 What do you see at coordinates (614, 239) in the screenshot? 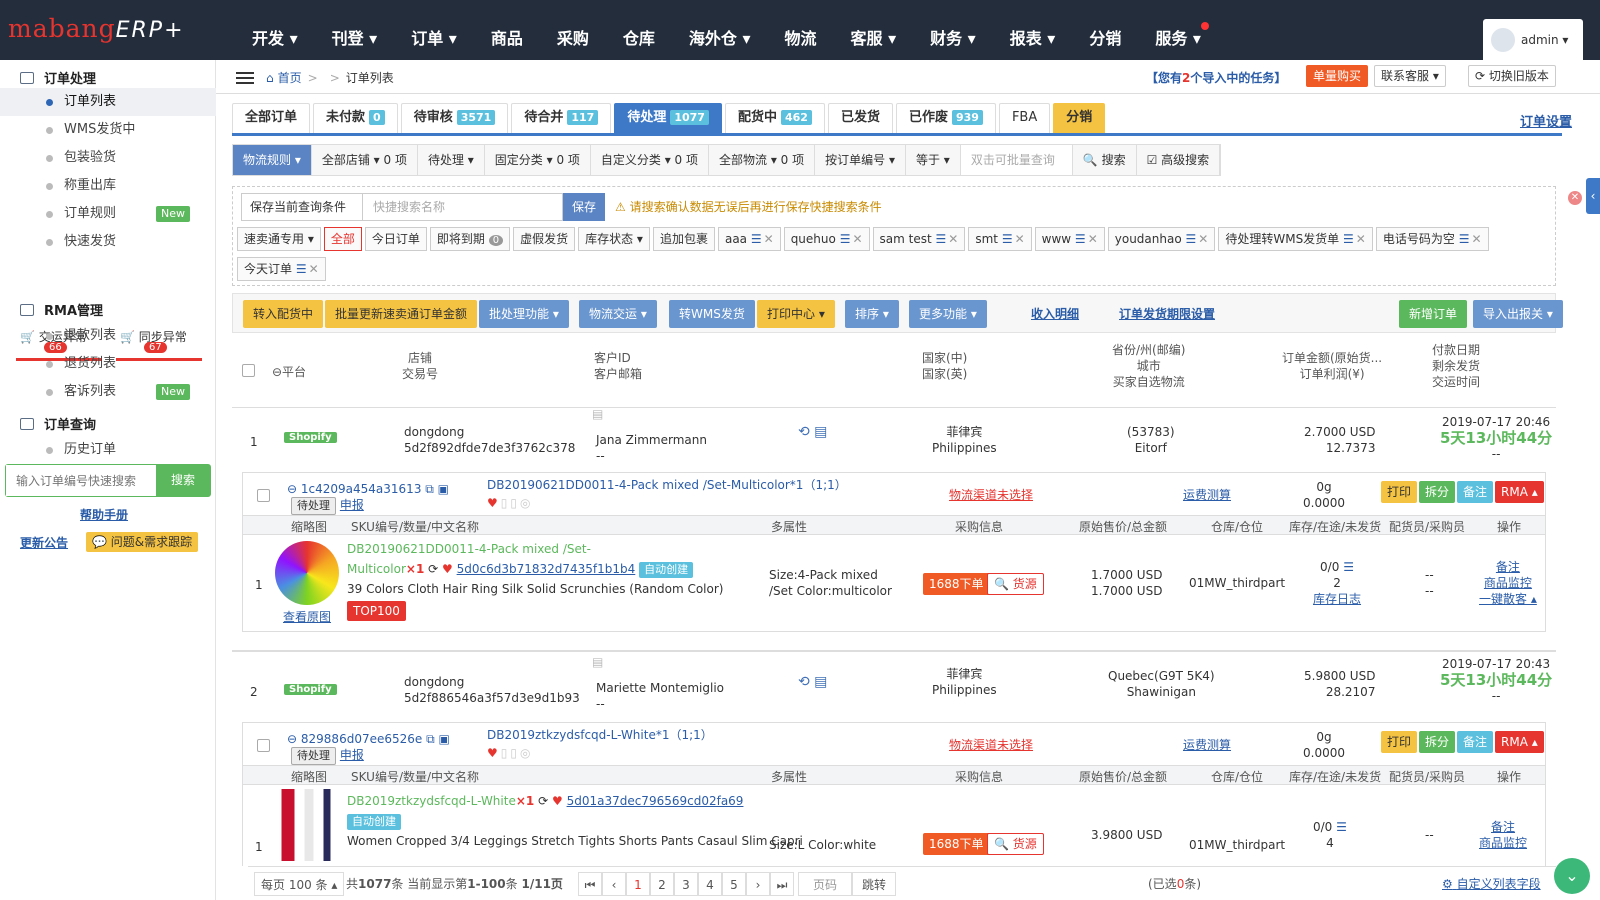
I see `chip-stock-status: 库存状态 ▾` at bounding box center [614, 239].